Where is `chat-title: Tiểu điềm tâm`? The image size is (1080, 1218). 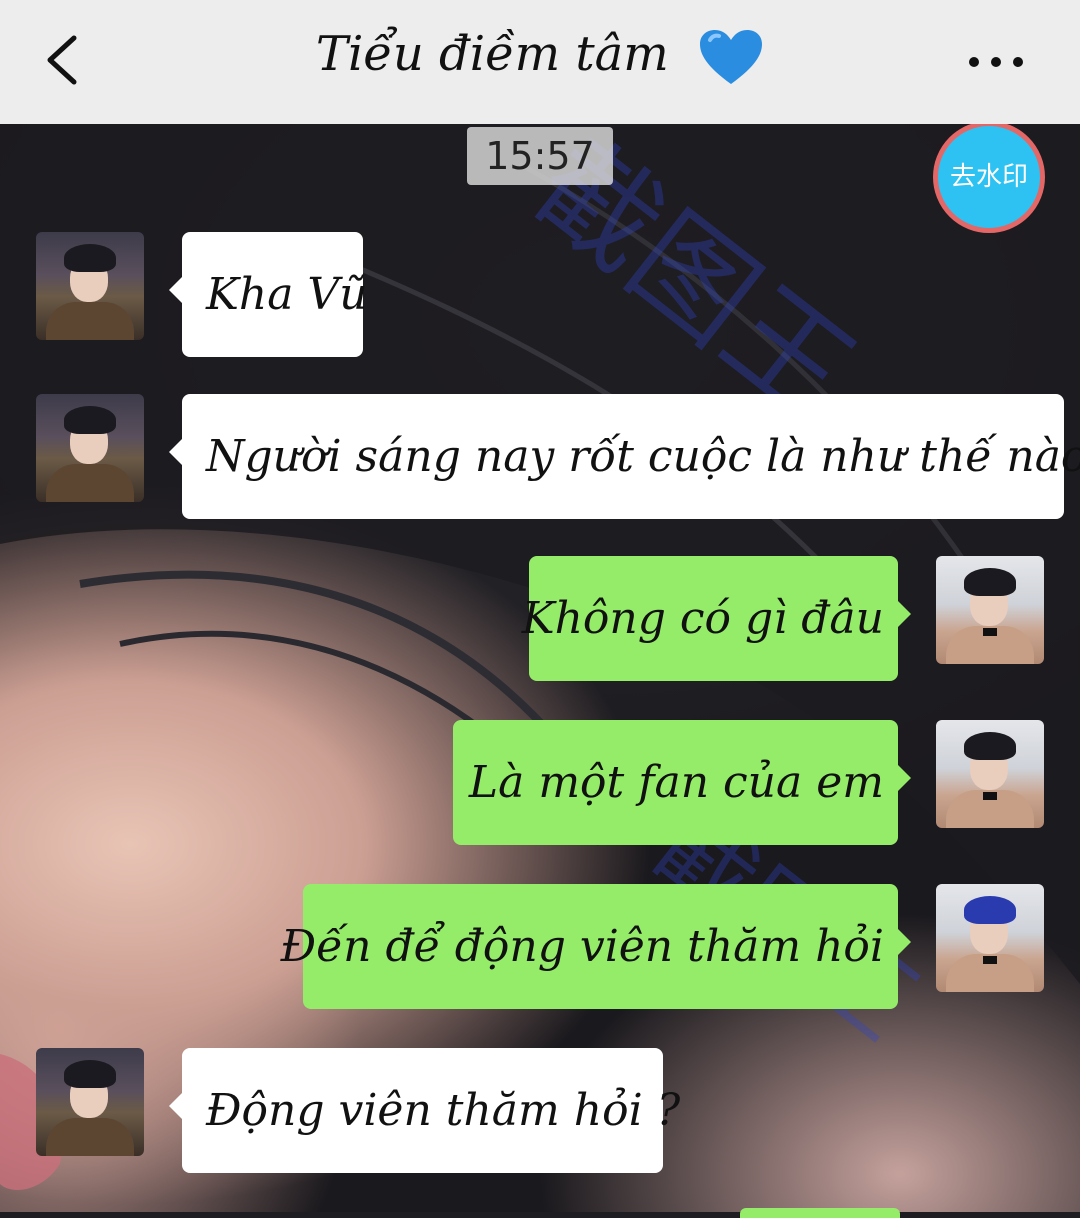 chat-title: Tiểu điềm tâm is located at coordinates (492, 54).